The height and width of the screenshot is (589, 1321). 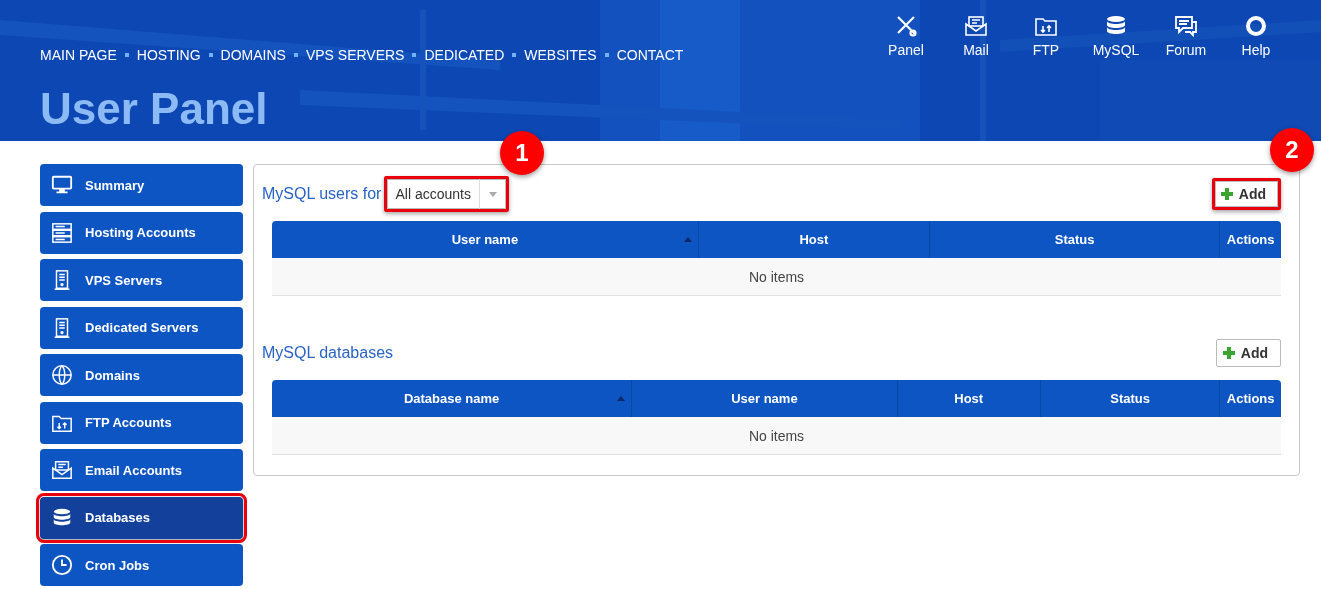 What do you see at coordinates (141, 422) in the screenshot?
I see `sidebar-item: FTP Accounts` at bounding box center [141, 422].